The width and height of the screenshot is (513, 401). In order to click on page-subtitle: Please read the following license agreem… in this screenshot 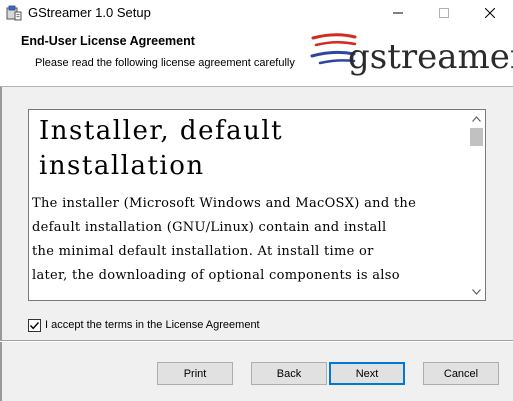, I will do `click(165, 63)`.